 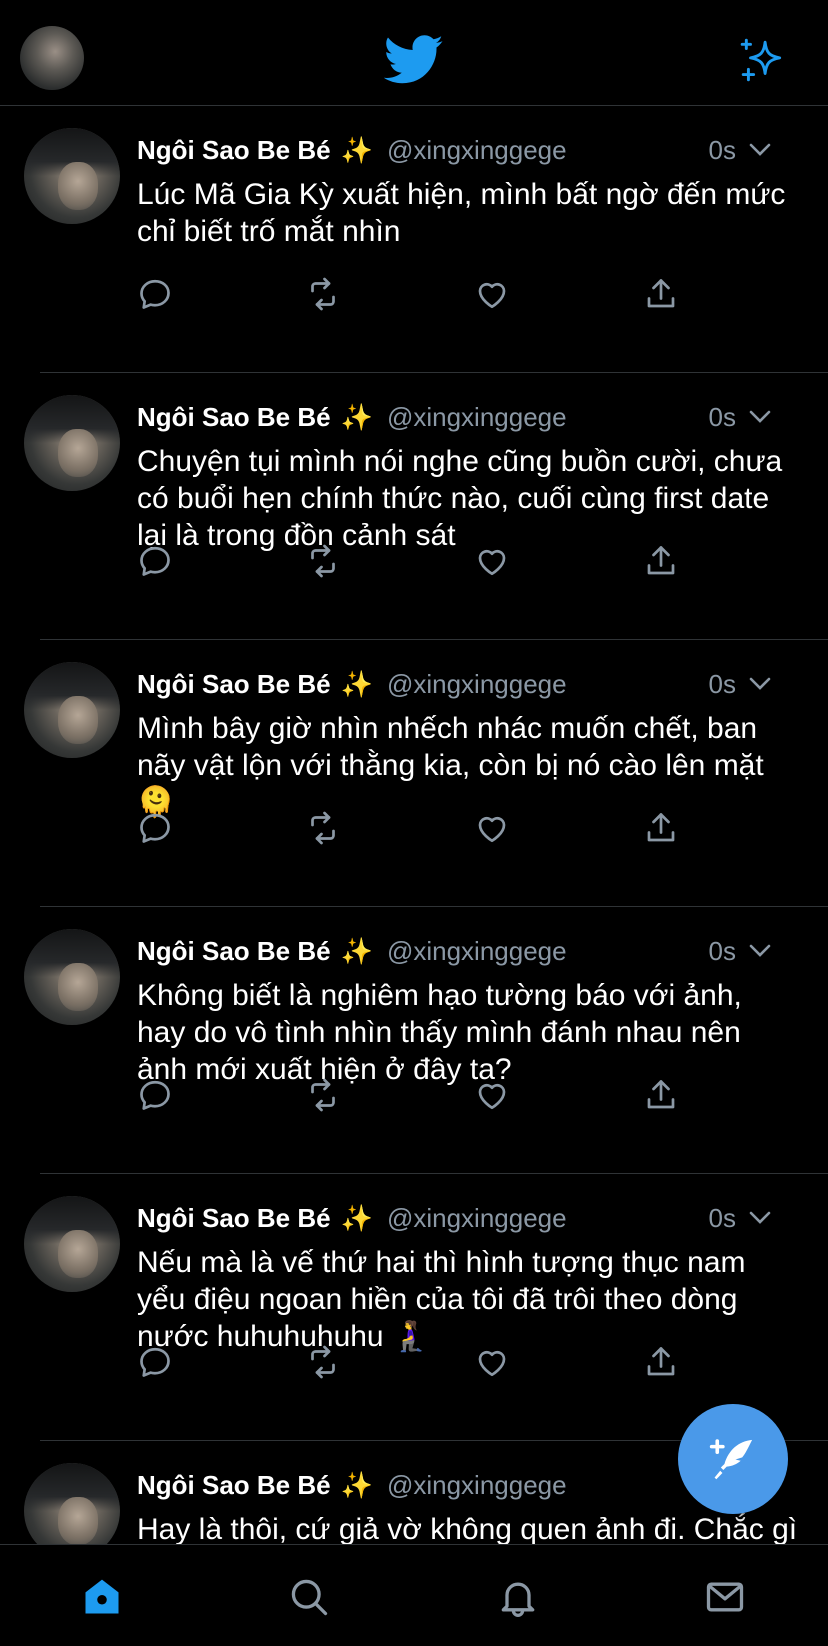 I want to click on bottom-tab-bar, so click(x=414, y=1595).